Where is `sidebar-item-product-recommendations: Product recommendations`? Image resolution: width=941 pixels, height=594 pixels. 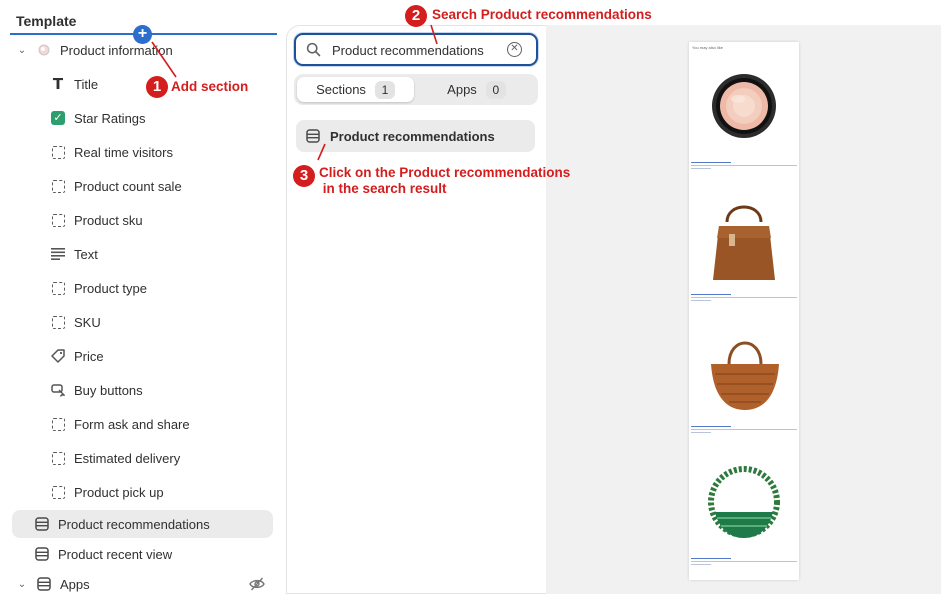
sidebar-item-product-recommendations: Product recommendations is located at coordinates (142, 524).